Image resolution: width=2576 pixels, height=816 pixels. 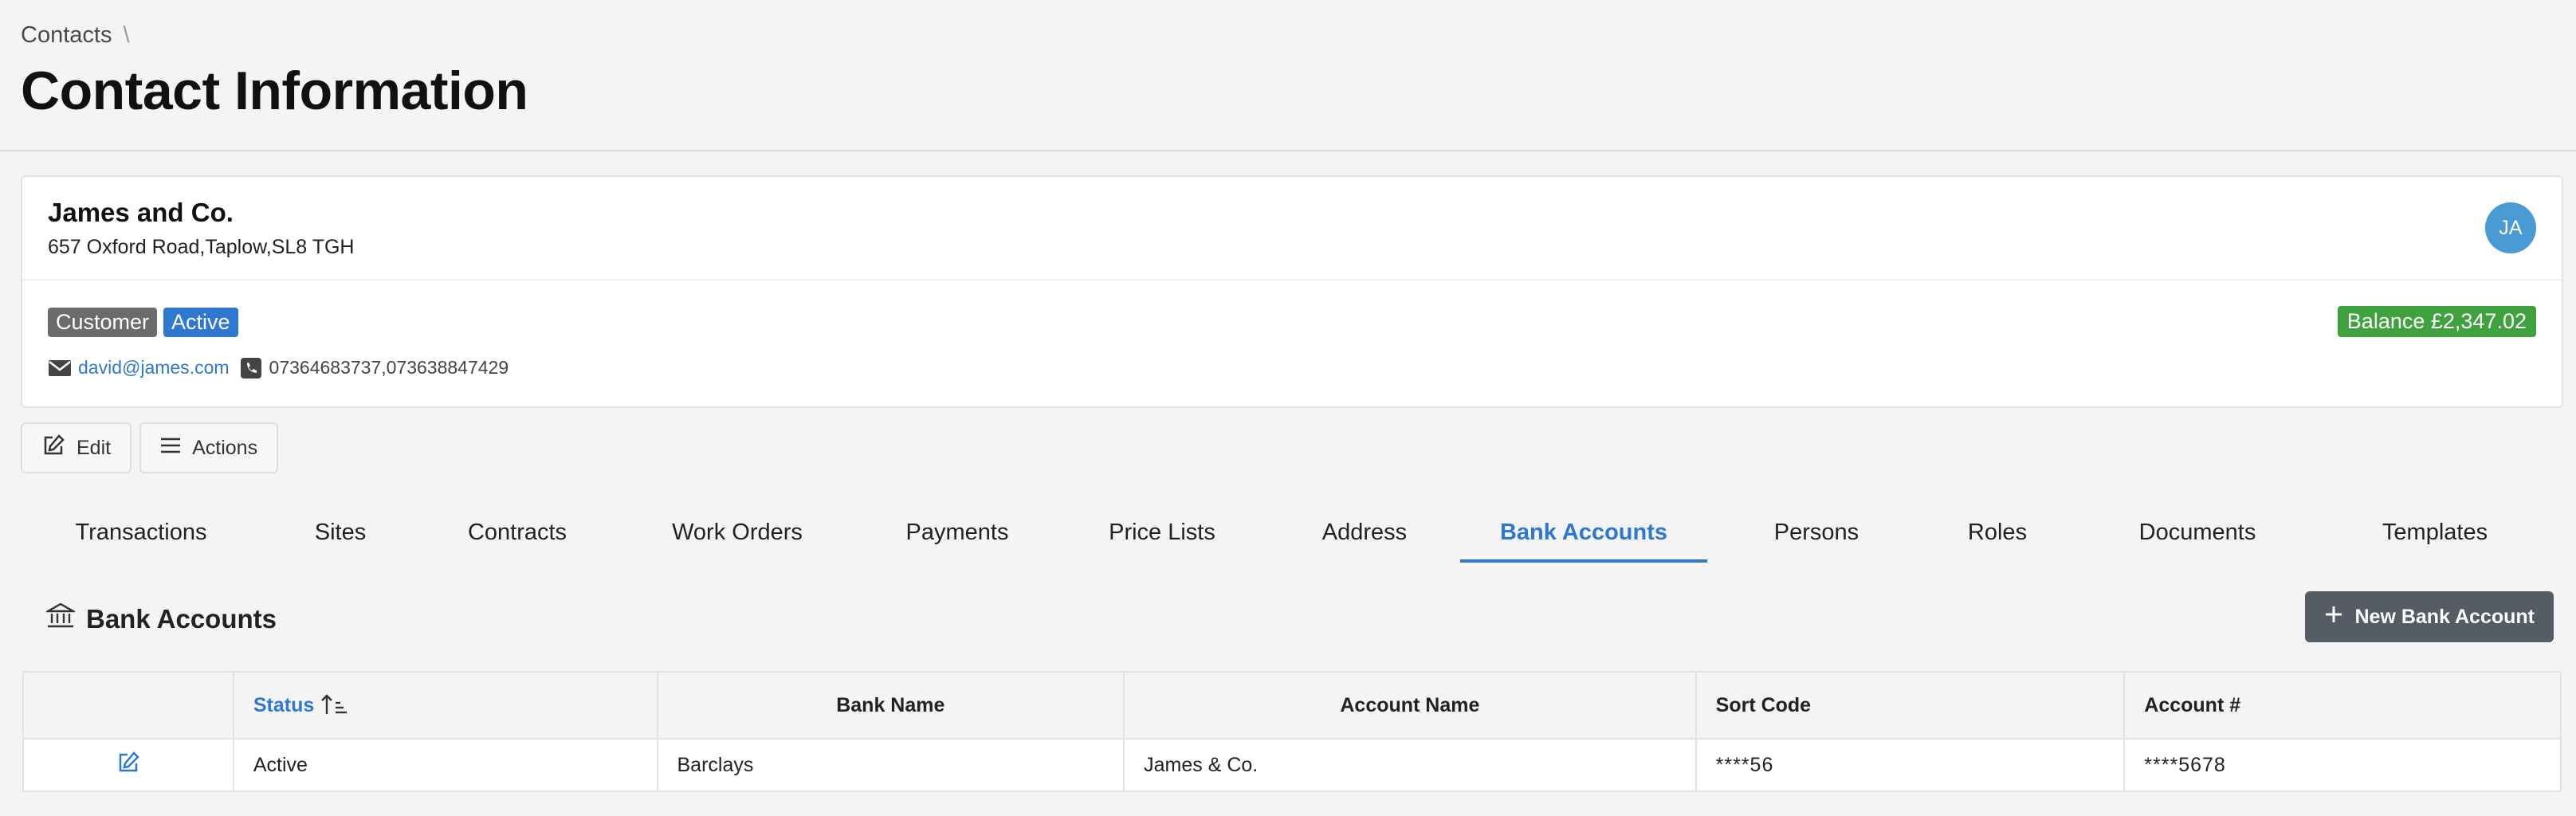 I want to click on status-header-label: Status, so click(x=284, y=705).